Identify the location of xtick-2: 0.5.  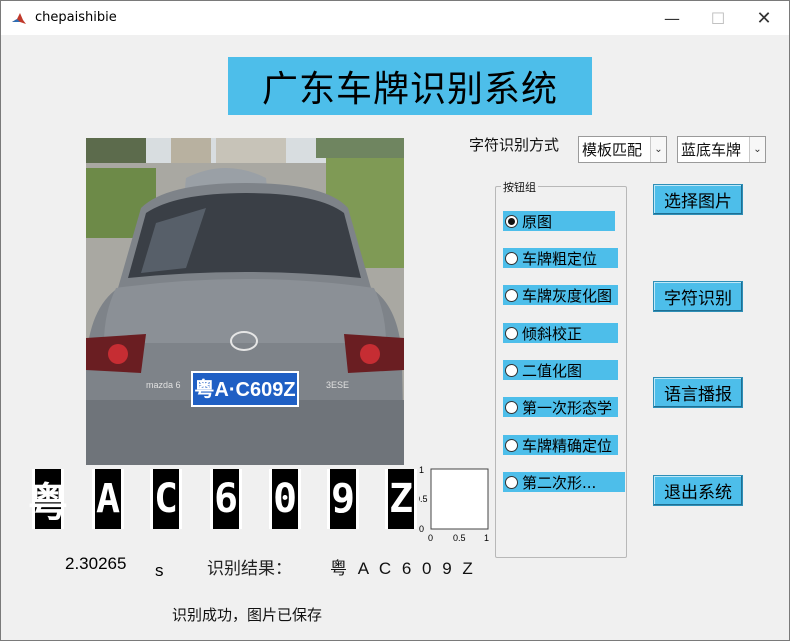
(459, 538).